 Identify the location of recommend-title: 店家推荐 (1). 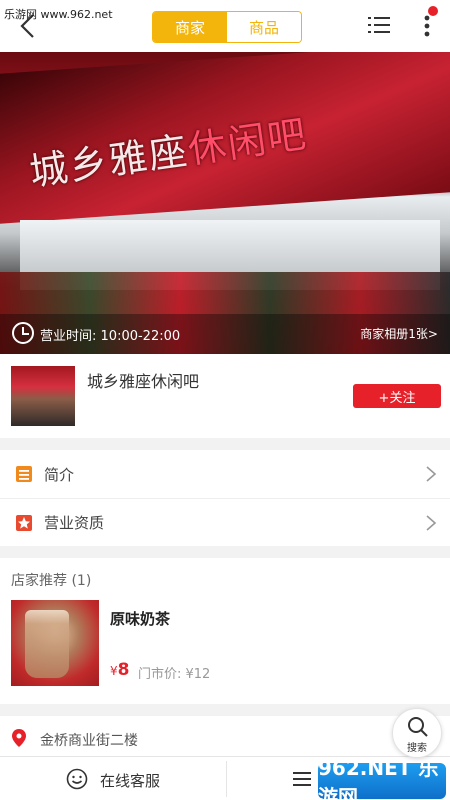
(51, 581).